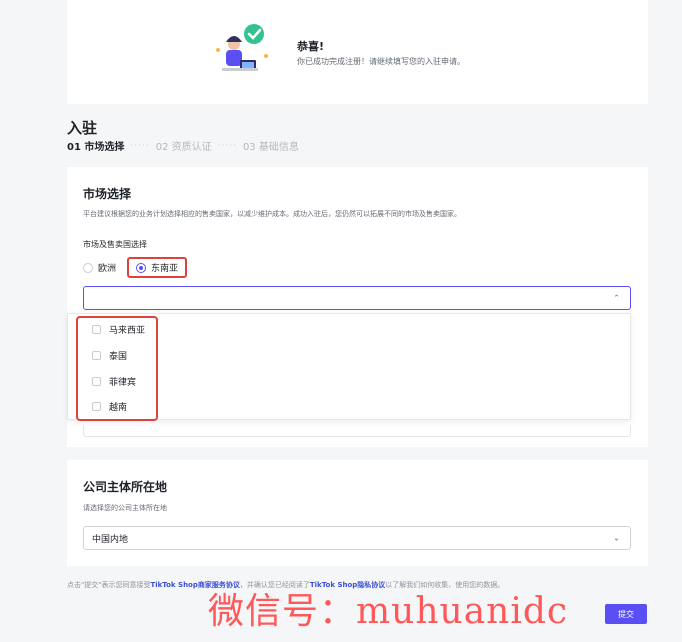 This screenshot has width=682, height=642. Describe the element at coordinates (118, 408) in the screenshot. I see `option-label: 越南` at that location.